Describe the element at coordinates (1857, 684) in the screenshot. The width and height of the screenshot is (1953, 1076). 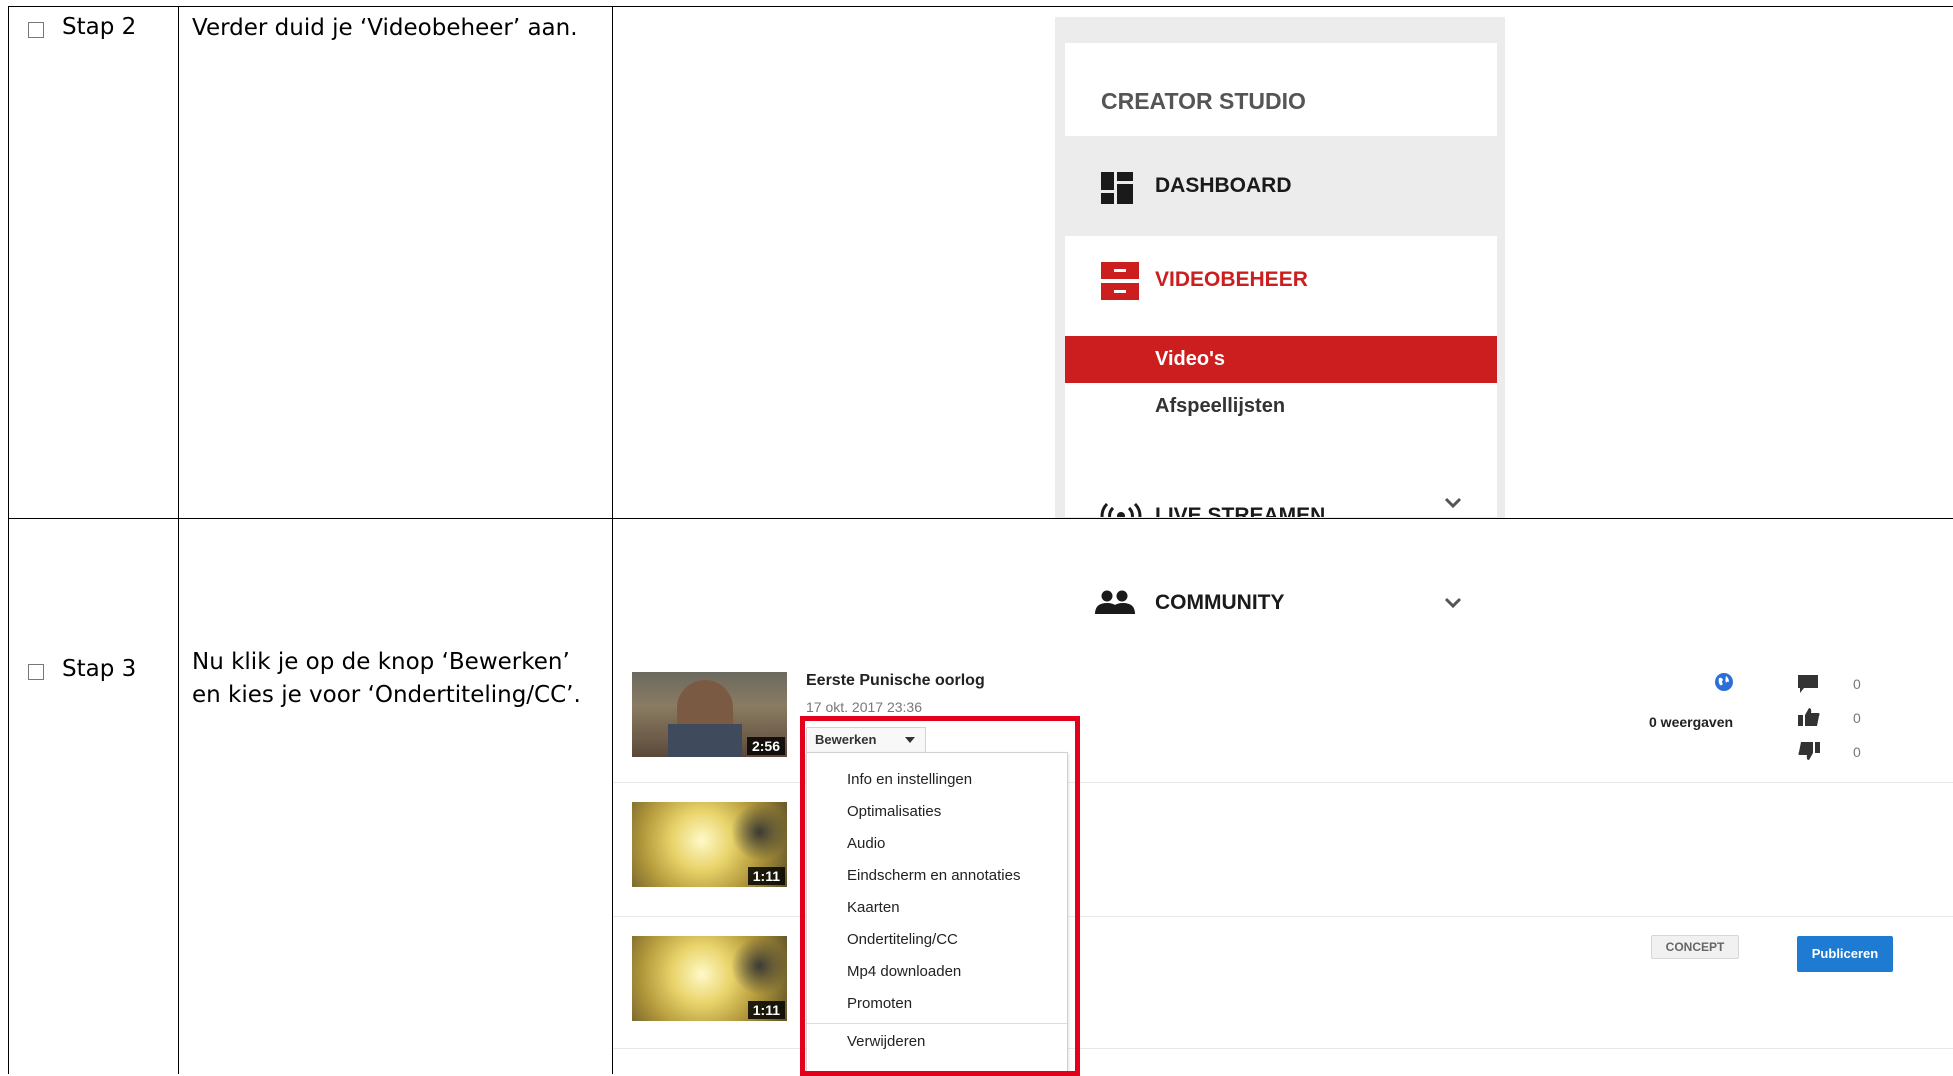
I see `comment-count: 0` at that location.